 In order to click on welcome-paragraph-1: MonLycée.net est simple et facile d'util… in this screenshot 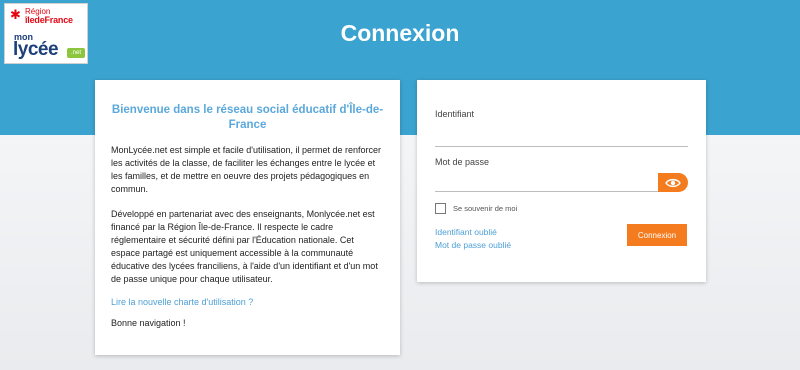, I will do `click(246, 169)`.